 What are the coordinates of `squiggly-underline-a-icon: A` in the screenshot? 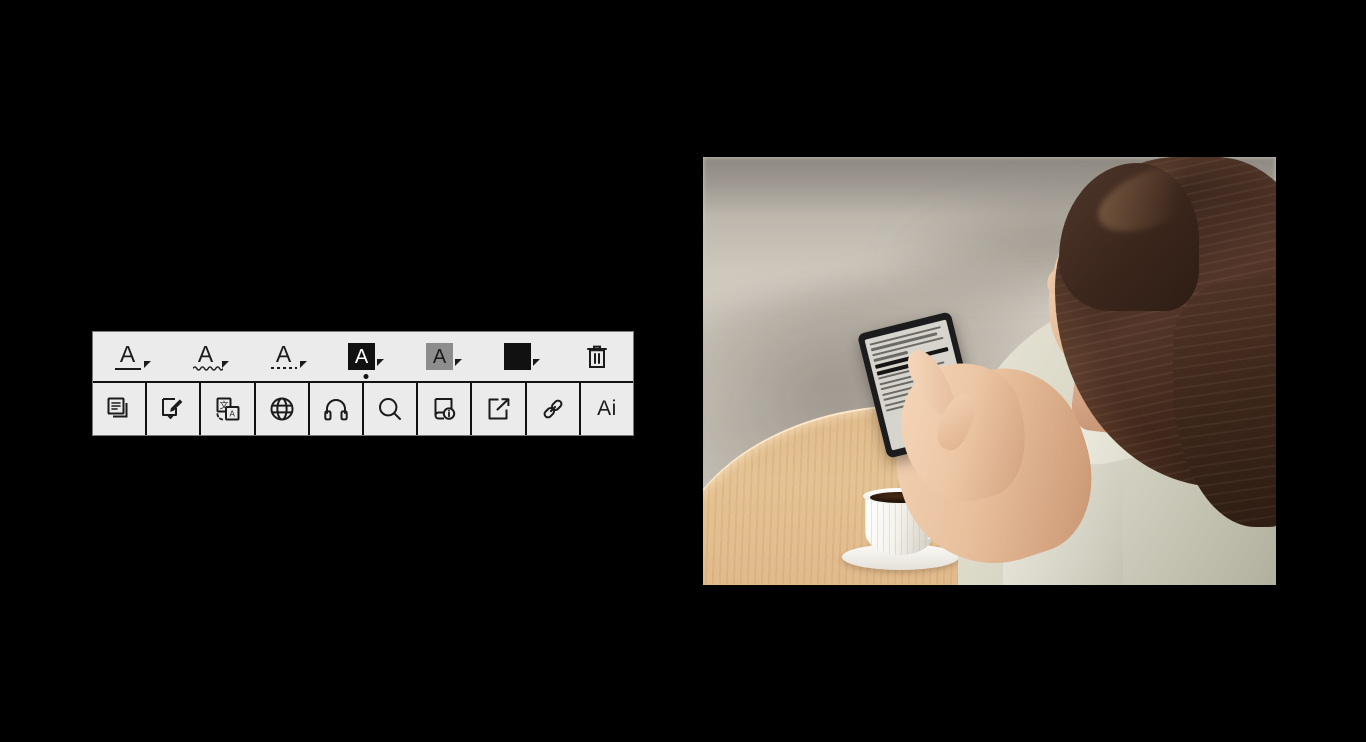 It's located at (207, 356).